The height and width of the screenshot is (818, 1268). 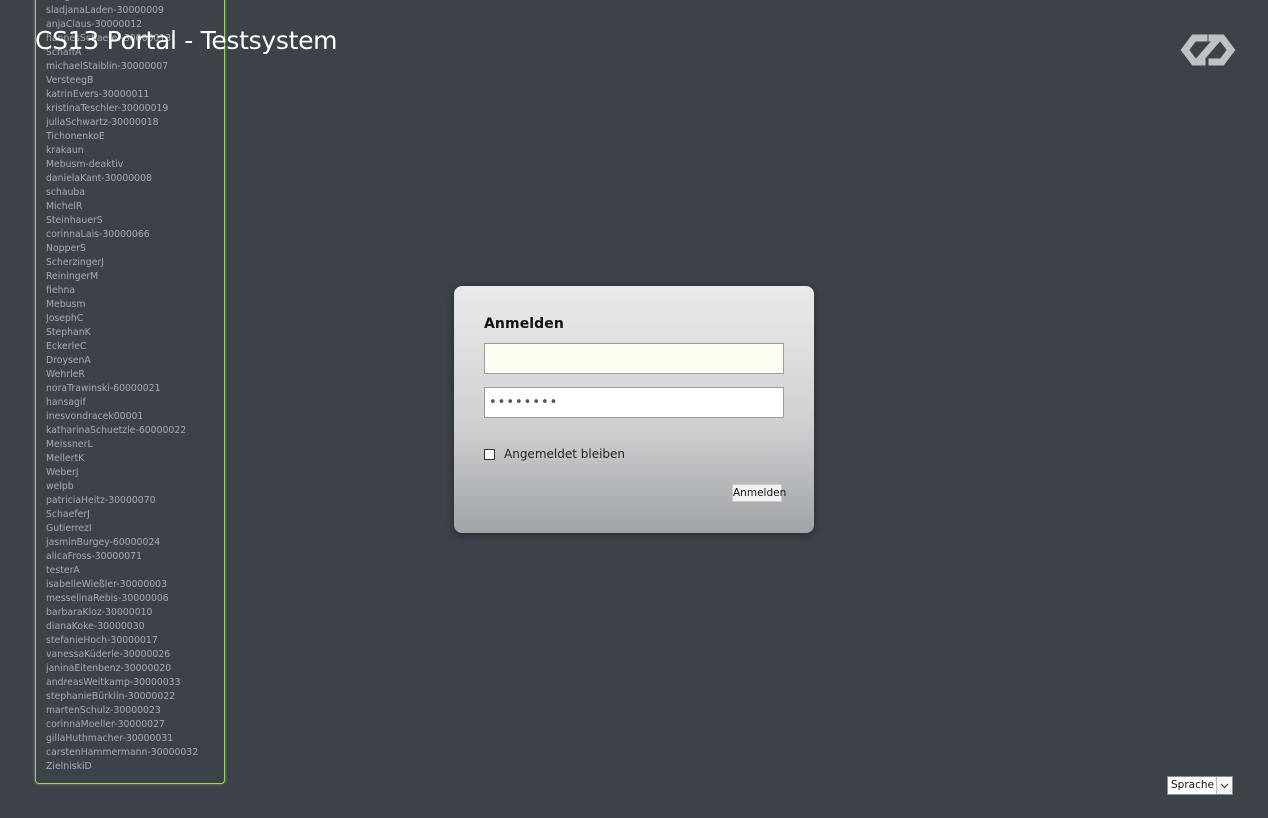 What do you see at coordinates (135, 753) in the screenshot?
I see `user-list-item: carstenHammermann-30000032` at bounding box center [135, 753].